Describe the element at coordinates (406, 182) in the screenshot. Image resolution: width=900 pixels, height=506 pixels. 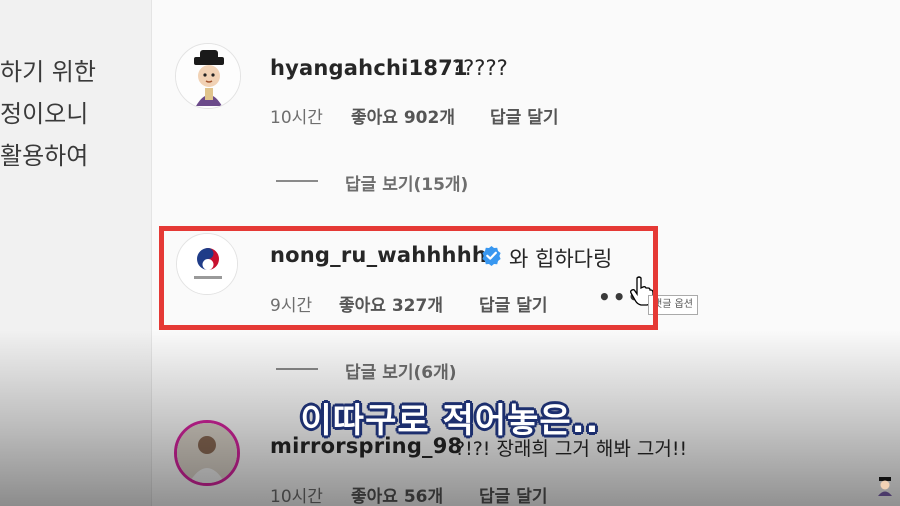
I see `view-replies-button: 답글 보기(15개)` at that location.